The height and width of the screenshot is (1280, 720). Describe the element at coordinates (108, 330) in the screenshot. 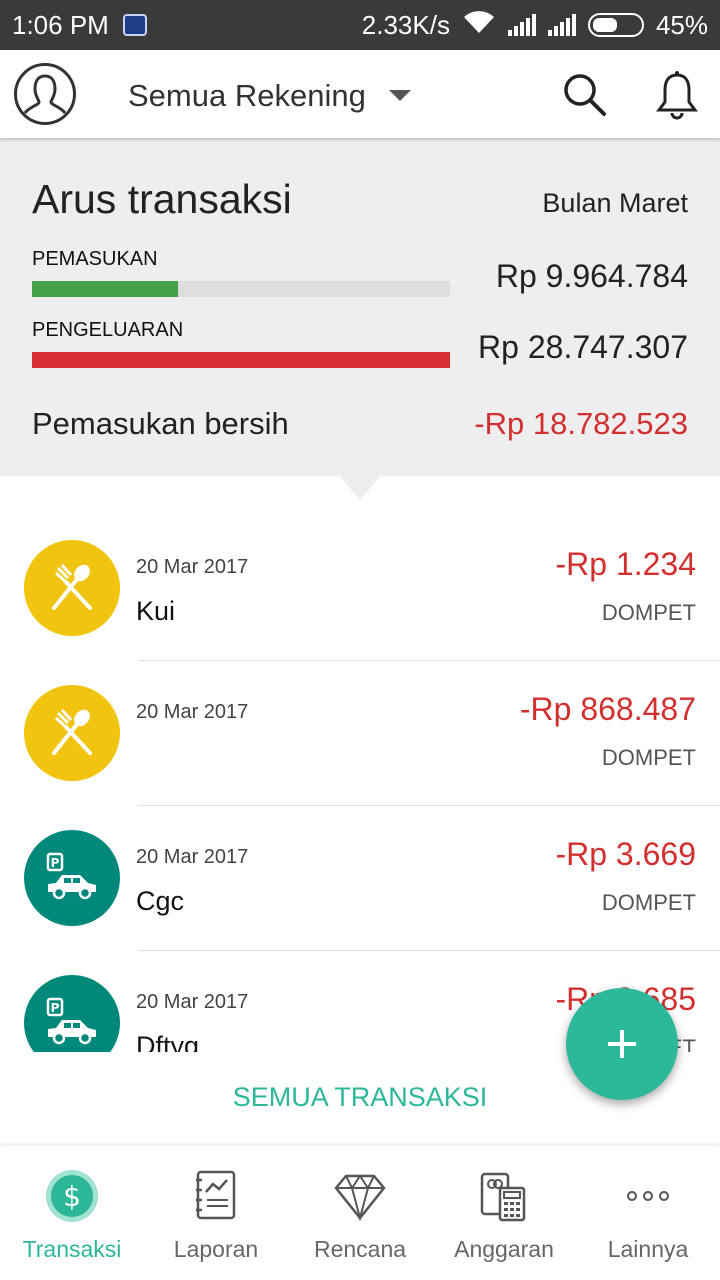

I see `expense-label: PENGELUARAN` at that location.